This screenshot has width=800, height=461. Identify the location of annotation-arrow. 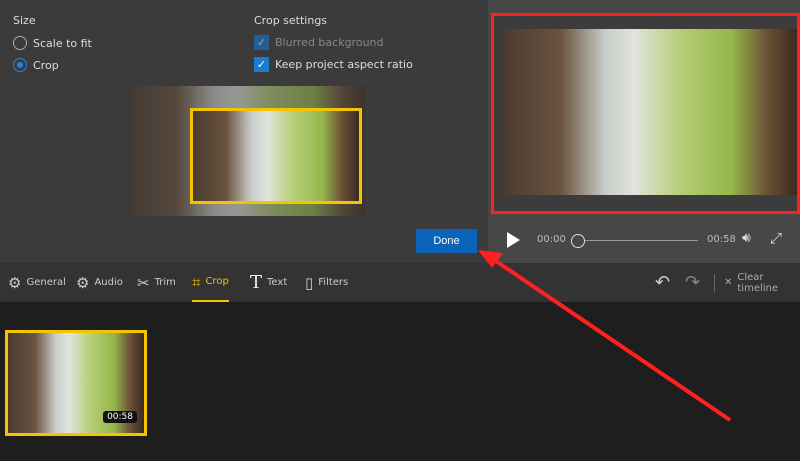
(605, 336).